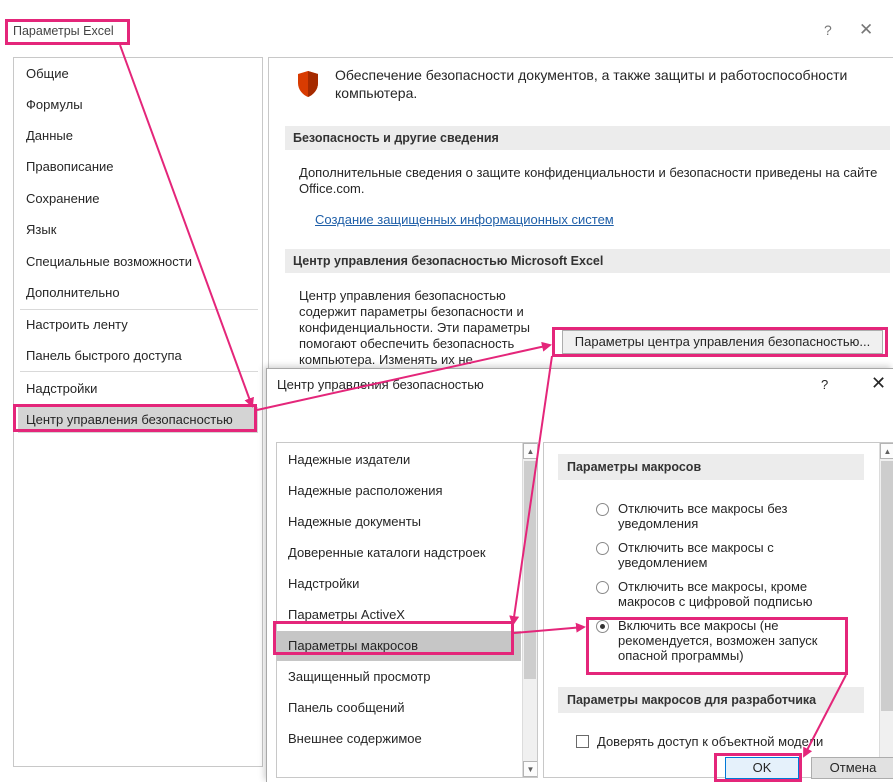 The image size is (893, 782). Describe the element at coordinates (725, 517) in the screenshot. I see `macro-option-disable-no-notify: Отключить все макросы без уведомления` at that location.